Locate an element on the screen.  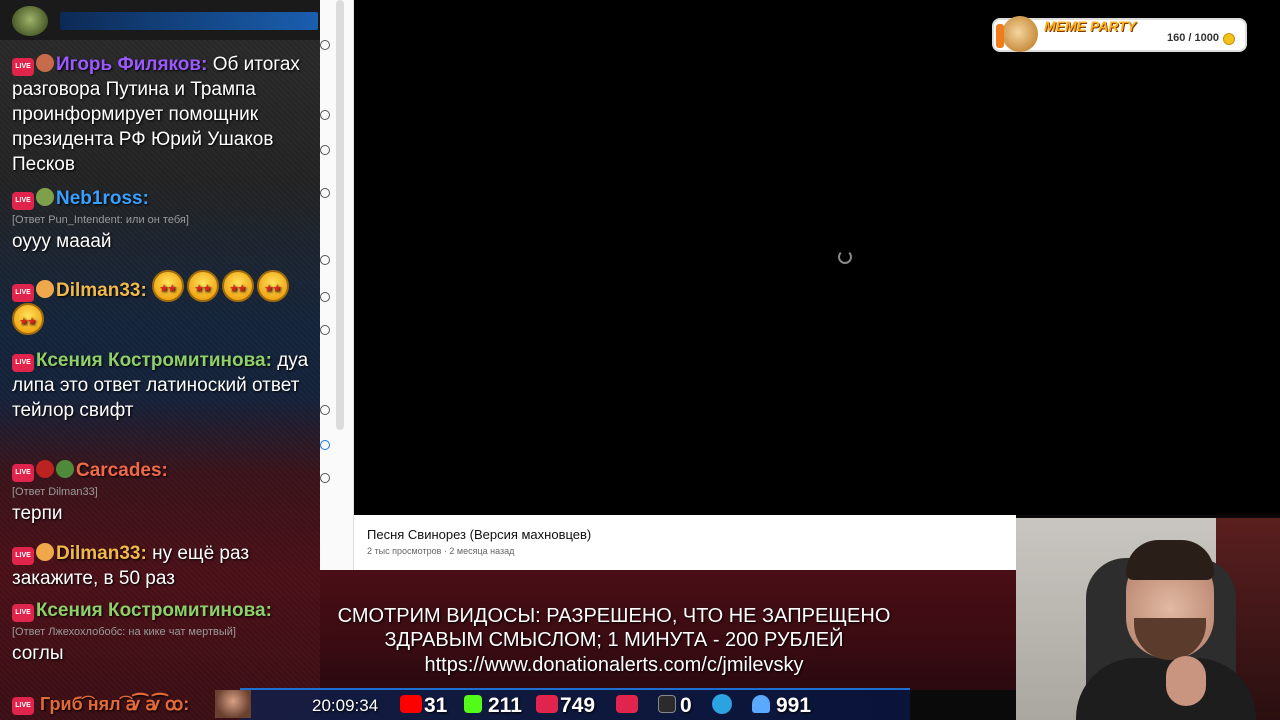
library-icon is located at coordinates (325, 410).